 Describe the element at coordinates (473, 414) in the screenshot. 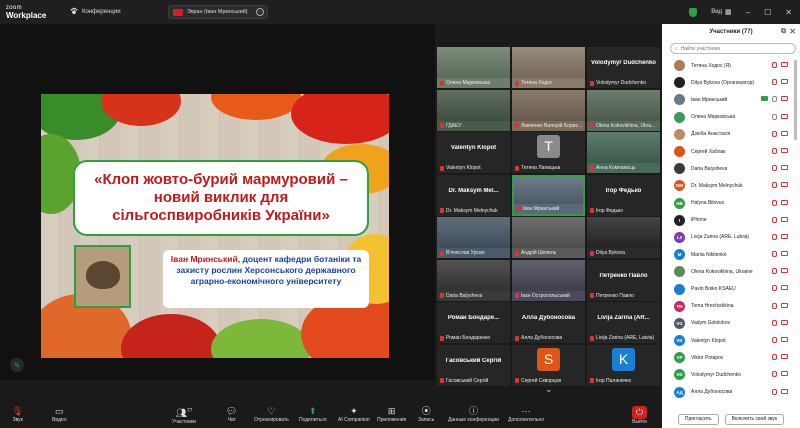

I see `meeting-info-button: ⓘ Данные конференции` at that location.